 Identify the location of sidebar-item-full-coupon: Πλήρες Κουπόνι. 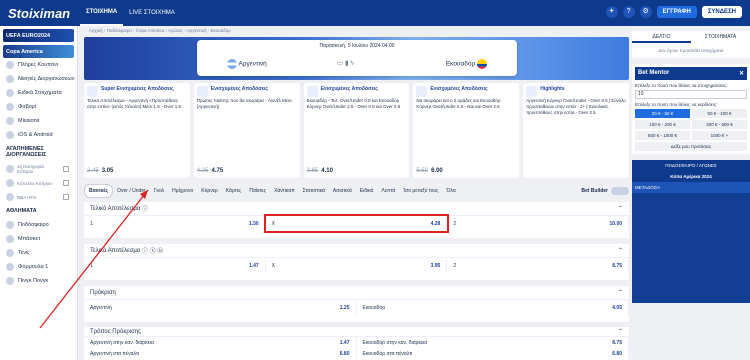
(38, 65).